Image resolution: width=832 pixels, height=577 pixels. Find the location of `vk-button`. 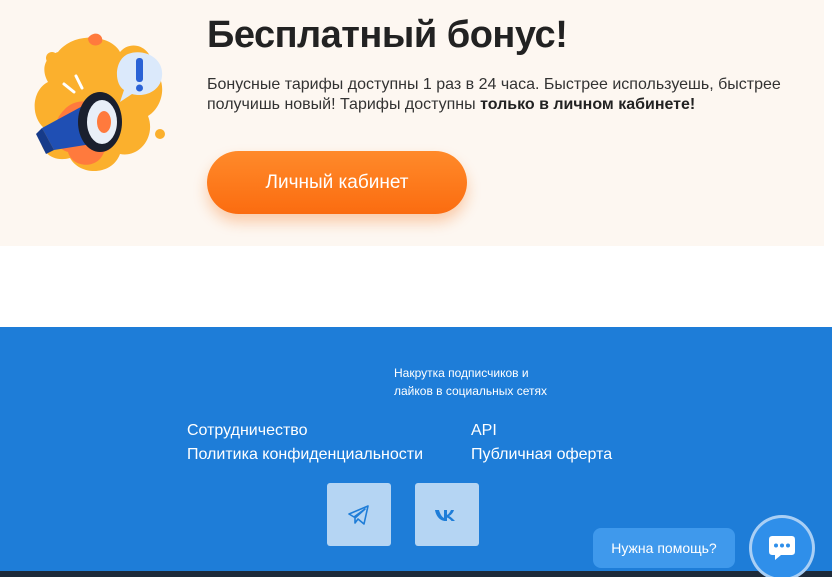

vk-button is located at coordinates (447, 514).